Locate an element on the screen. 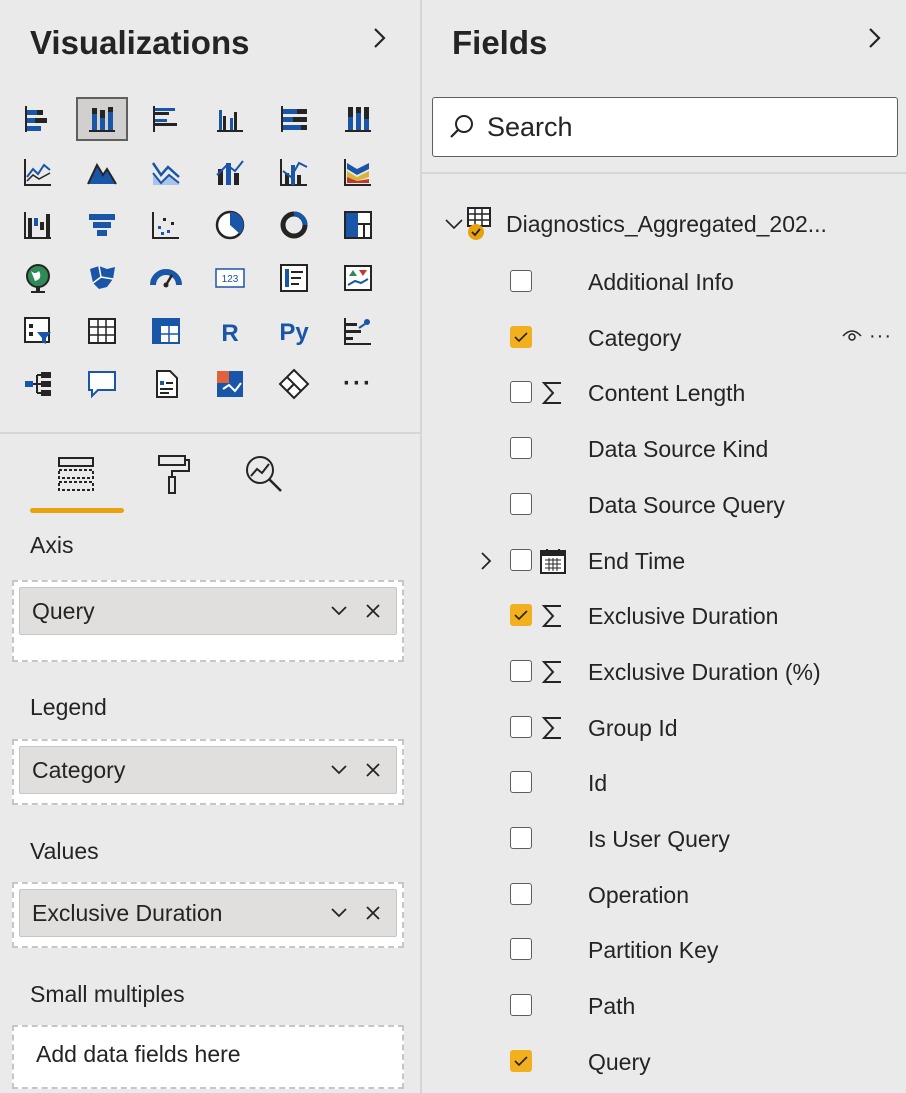 The width and height of the screenshot is (906, 1093). filled-map-icon is located at coordinates (102, 278).